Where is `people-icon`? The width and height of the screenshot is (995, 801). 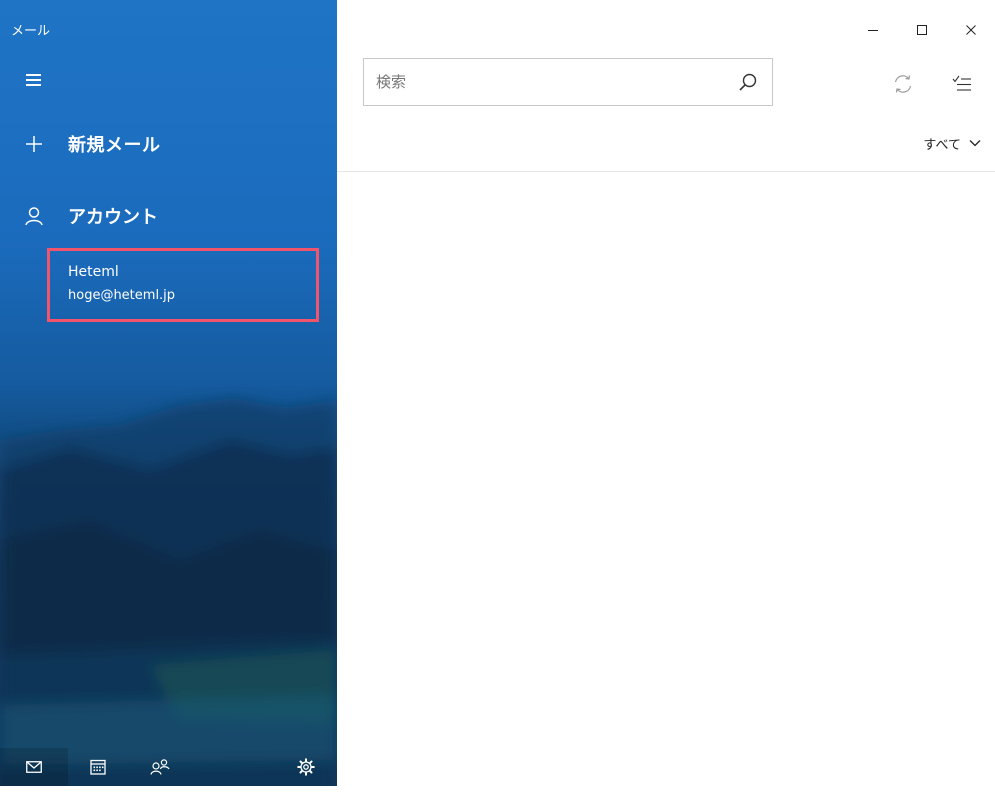 people-icon is located at coordinates (160, 767).